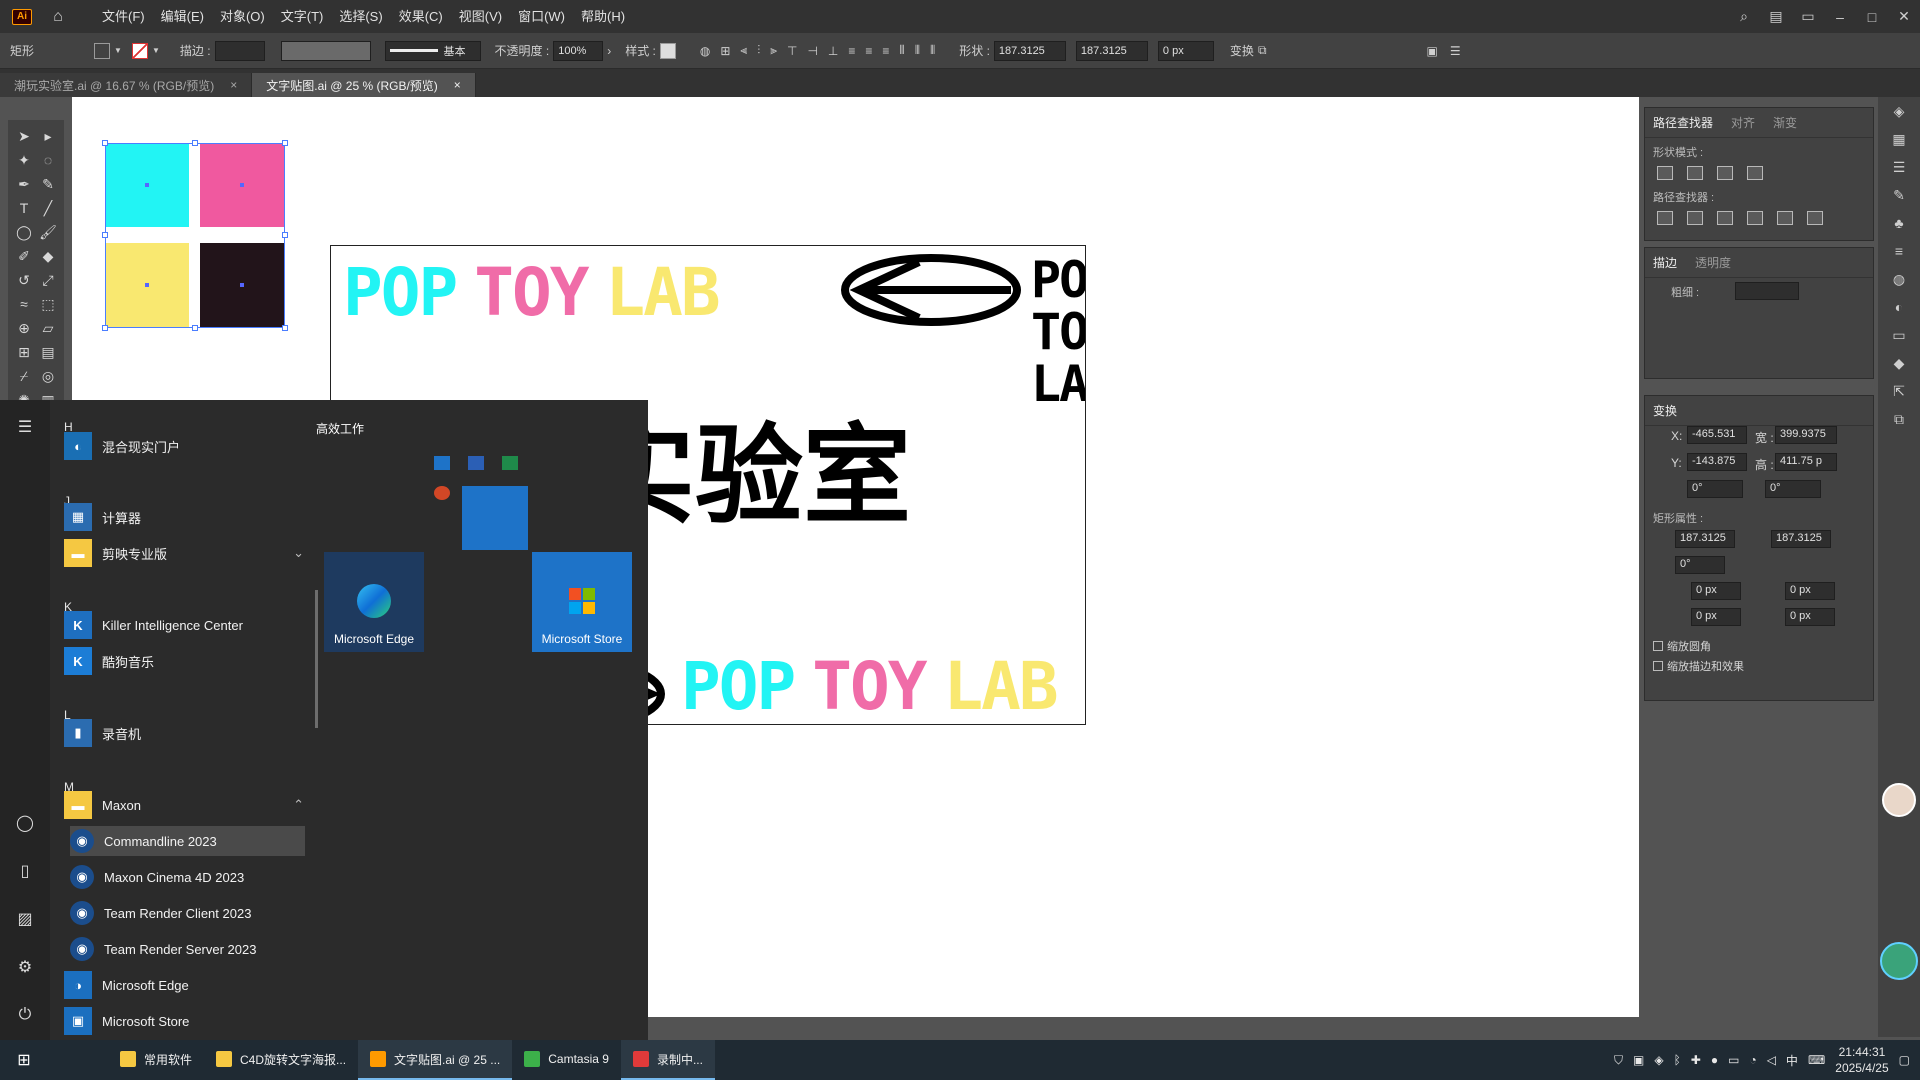 The image size is (1920, 1080). What do you see at coordinates (239, 50) in the screenshot?
I see `stroke-weight-input` at bounding box center [239, 50].